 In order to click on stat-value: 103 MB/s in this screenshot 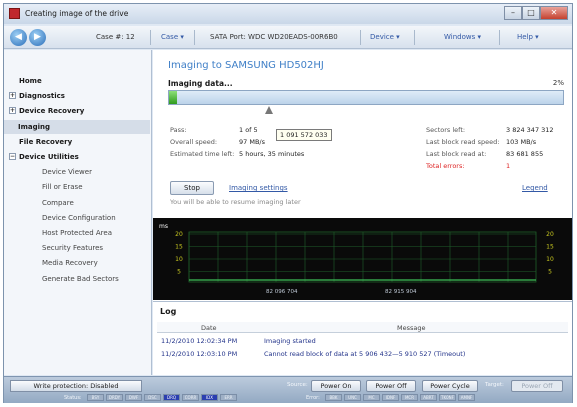, I will do `click(521, 142)`.